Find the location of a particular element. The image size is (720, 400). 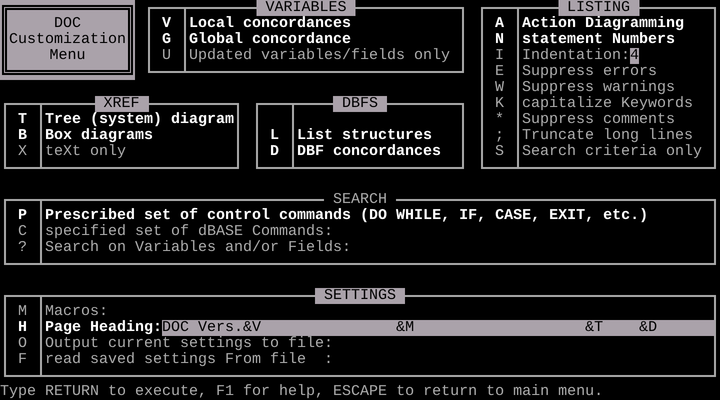

panel-title: XREF is located at coordinates (121, 104).